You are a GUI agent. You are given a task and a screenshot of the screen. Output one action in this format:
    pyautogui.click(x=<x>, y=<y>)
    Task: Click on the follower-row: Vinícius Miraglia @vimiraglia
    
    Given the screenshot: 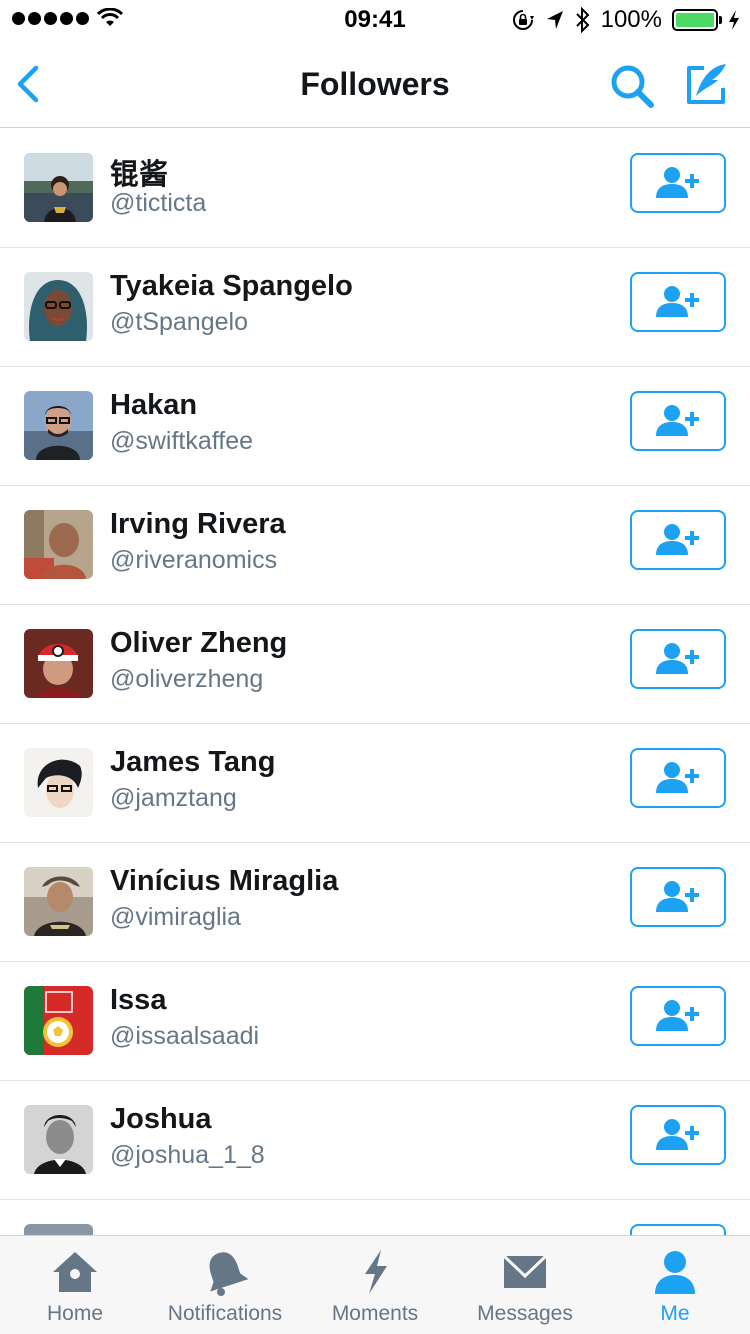 What is the action you would take?
    pyautogui.click(x=375, y=902)
    